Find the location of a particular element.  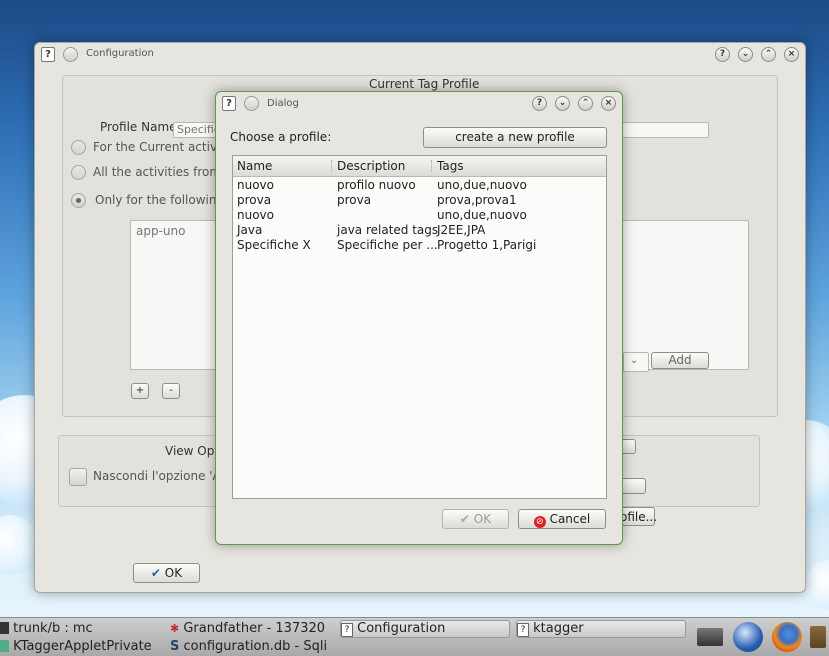

table-row: nuovo uno,due,nuovo is located at coordinates (419, 215).